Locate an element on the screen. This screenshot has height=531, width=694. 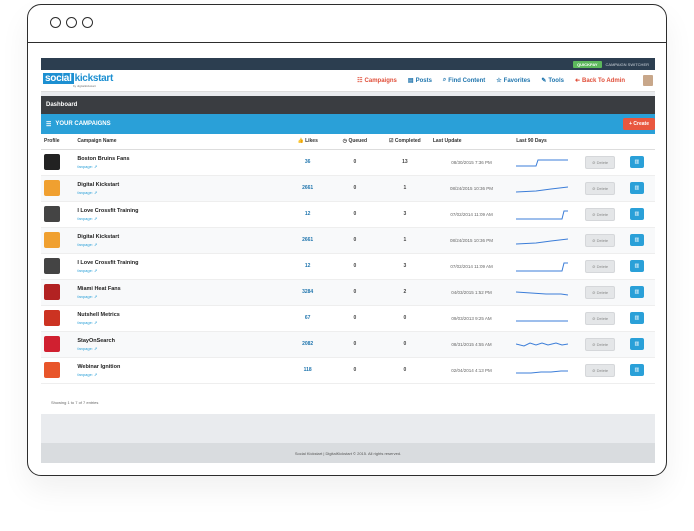
col-completed: ☑ Completed is located at coordinates (404, 142).